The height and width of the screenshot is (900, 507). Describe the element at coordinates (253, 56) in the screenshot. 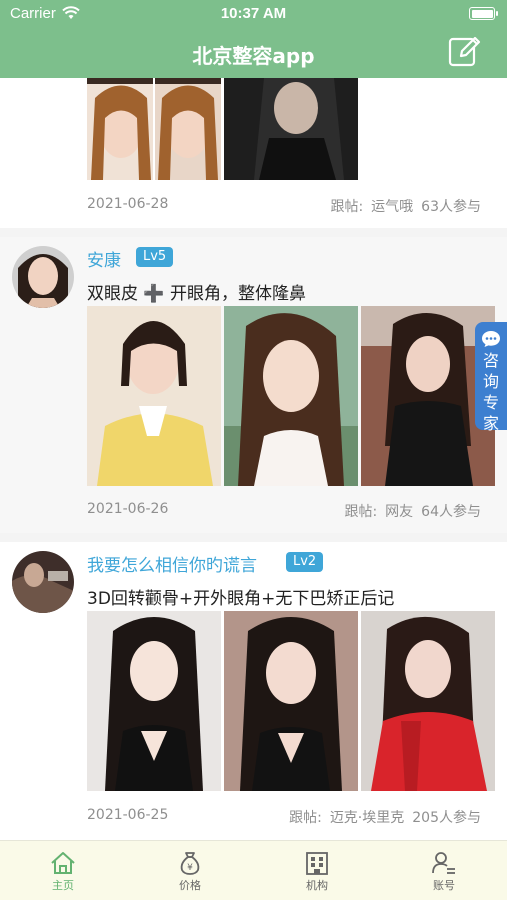

I see `page-title: 北京整容app` at that location.